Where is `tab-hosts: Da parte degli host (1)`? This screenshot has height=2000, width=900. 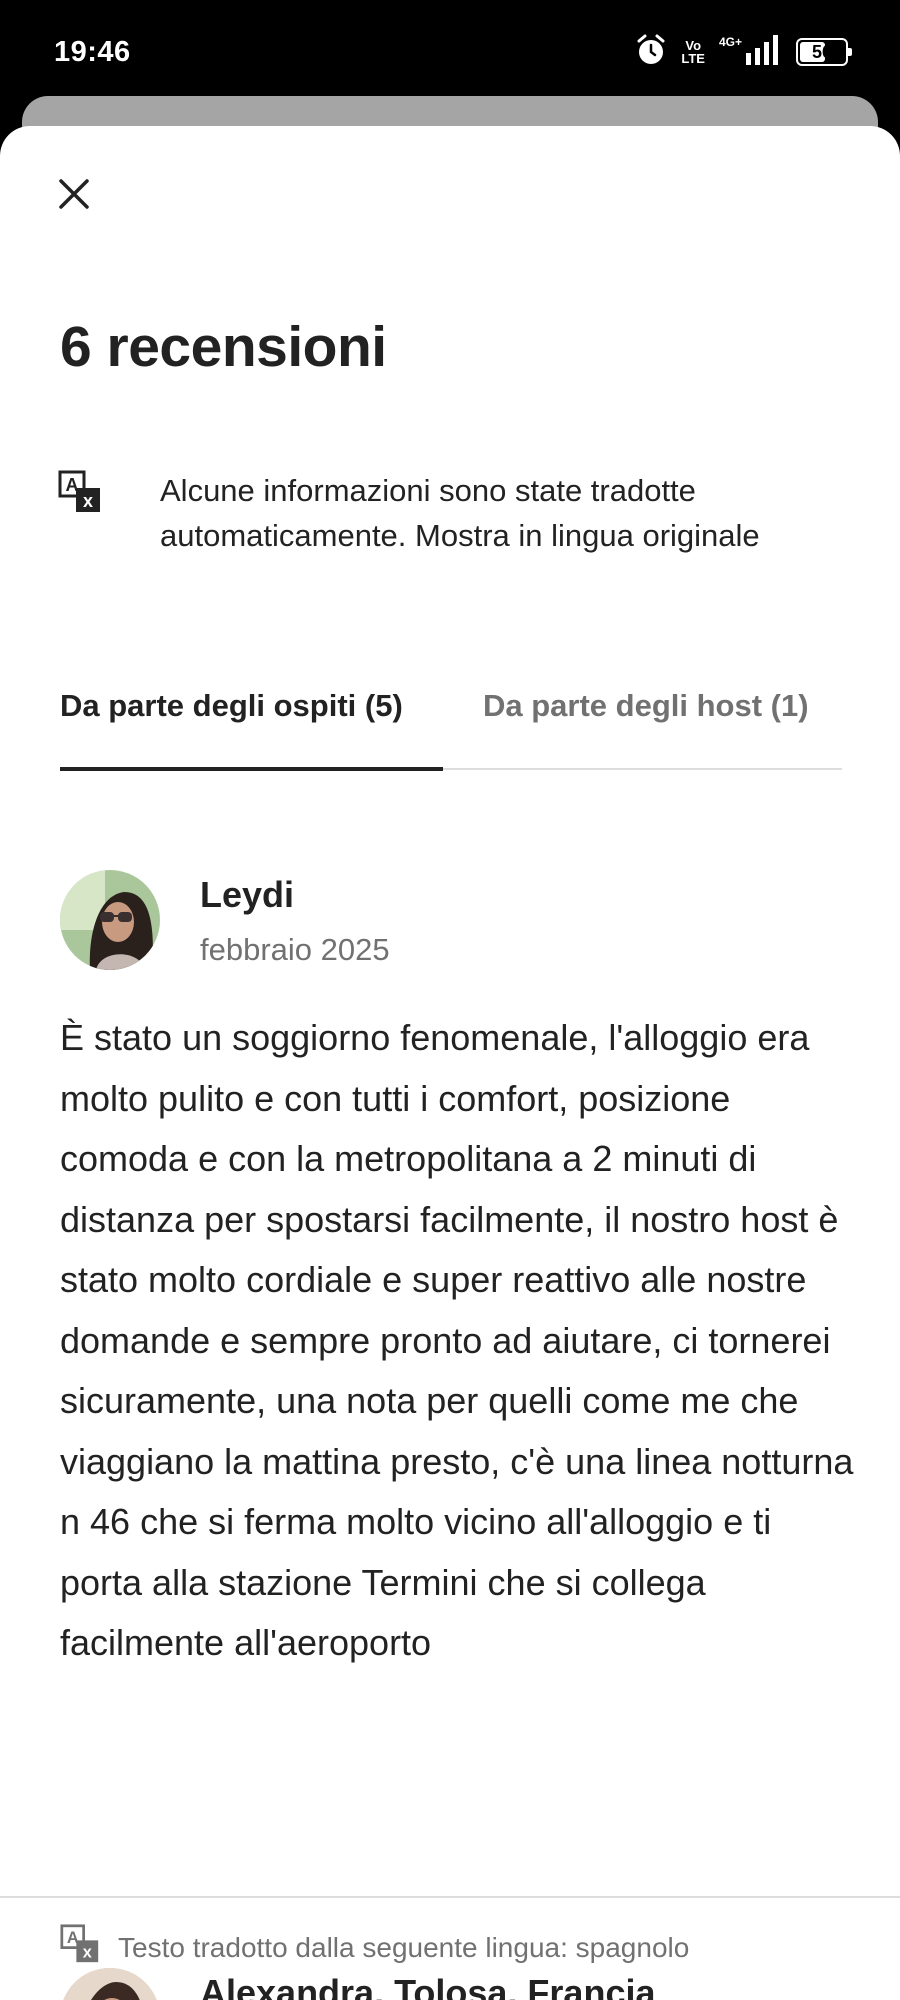 tab-hosts: Da parte degli host (1) is located at coordinates (646, 706).